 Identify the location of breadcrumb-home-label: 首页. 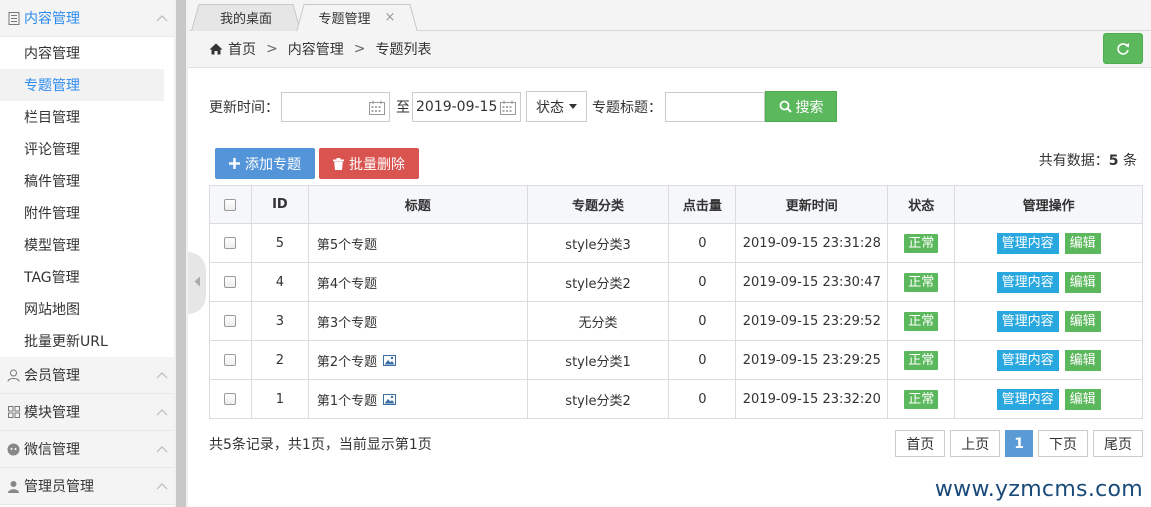
(242, 50).